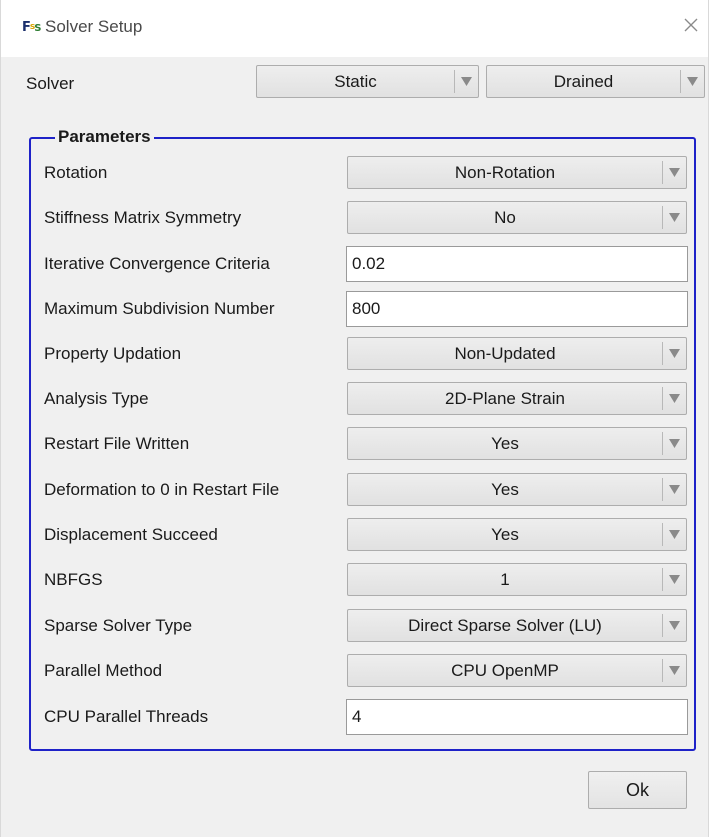 Image resolution: width=709 pixels, height=837 pixels. I want to click on title-bar: FsS Solver Setup, so click(354, 28).